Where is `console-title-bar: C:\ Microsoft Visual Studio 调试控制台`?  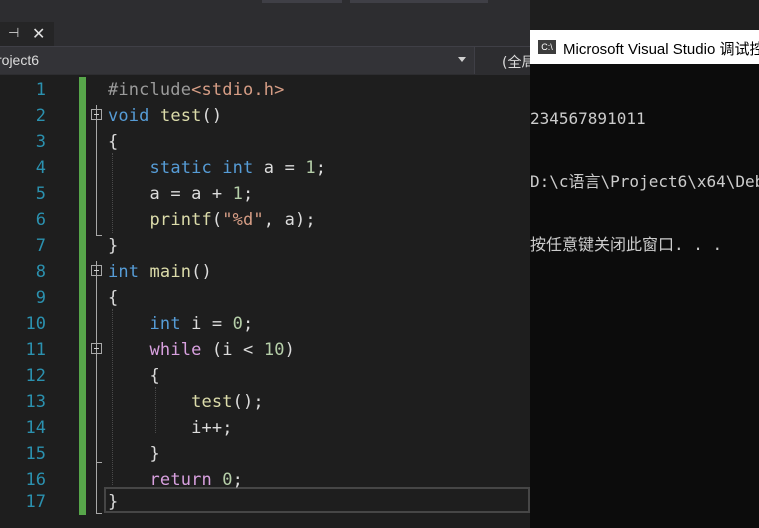 console-title-bar: C:\ Microsoft Visual Studio 调试控制台 is located at coordinates (644, 47).